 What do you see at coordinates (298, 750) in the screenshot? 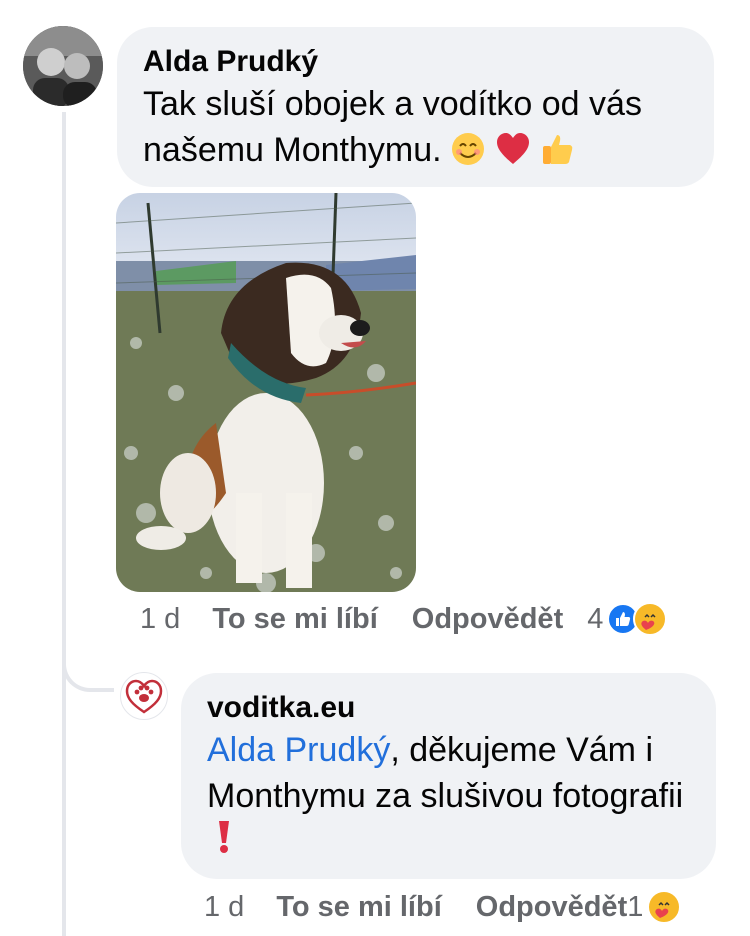
I see `mention-link: Alda Prudký` at bounding box center [298, 750].